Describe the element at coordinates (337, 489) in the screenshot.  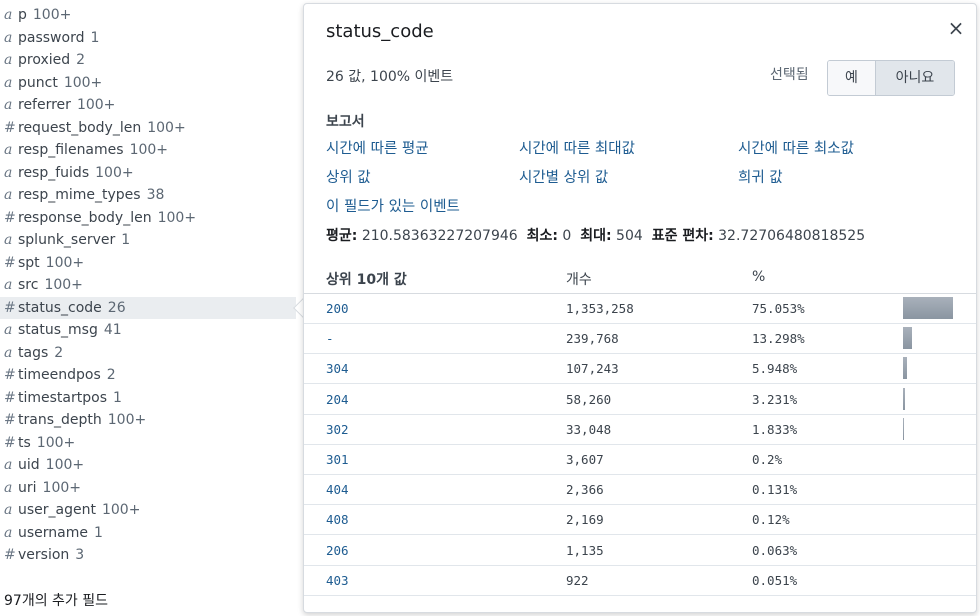
I see `value-link: 404` at that location.